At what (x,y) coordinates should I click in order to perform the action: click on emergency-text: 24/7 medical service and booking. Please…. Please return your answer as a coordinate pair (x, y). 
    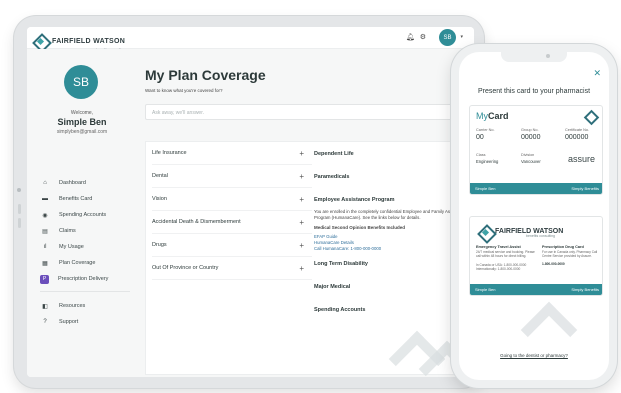
    Looking at the image, I should click on (505, 254).